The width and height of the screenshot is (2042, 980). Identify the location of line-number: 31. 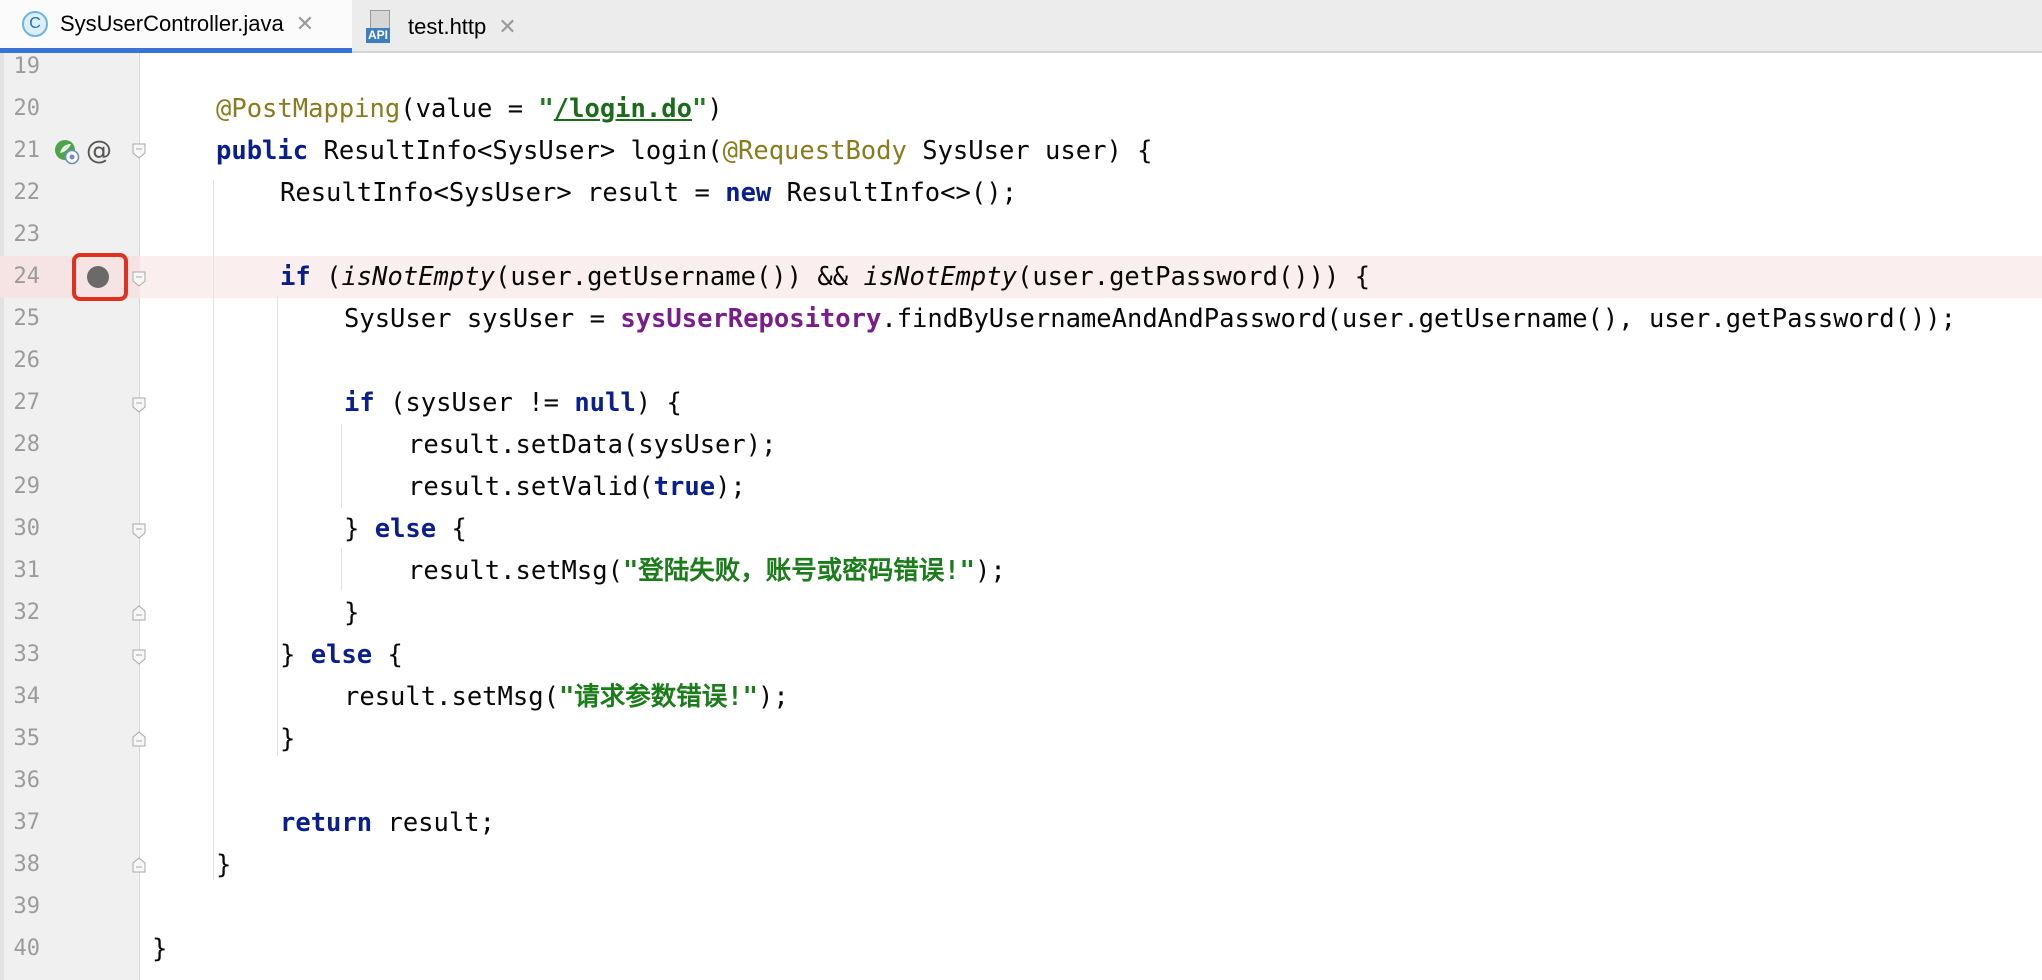
(20, 571).